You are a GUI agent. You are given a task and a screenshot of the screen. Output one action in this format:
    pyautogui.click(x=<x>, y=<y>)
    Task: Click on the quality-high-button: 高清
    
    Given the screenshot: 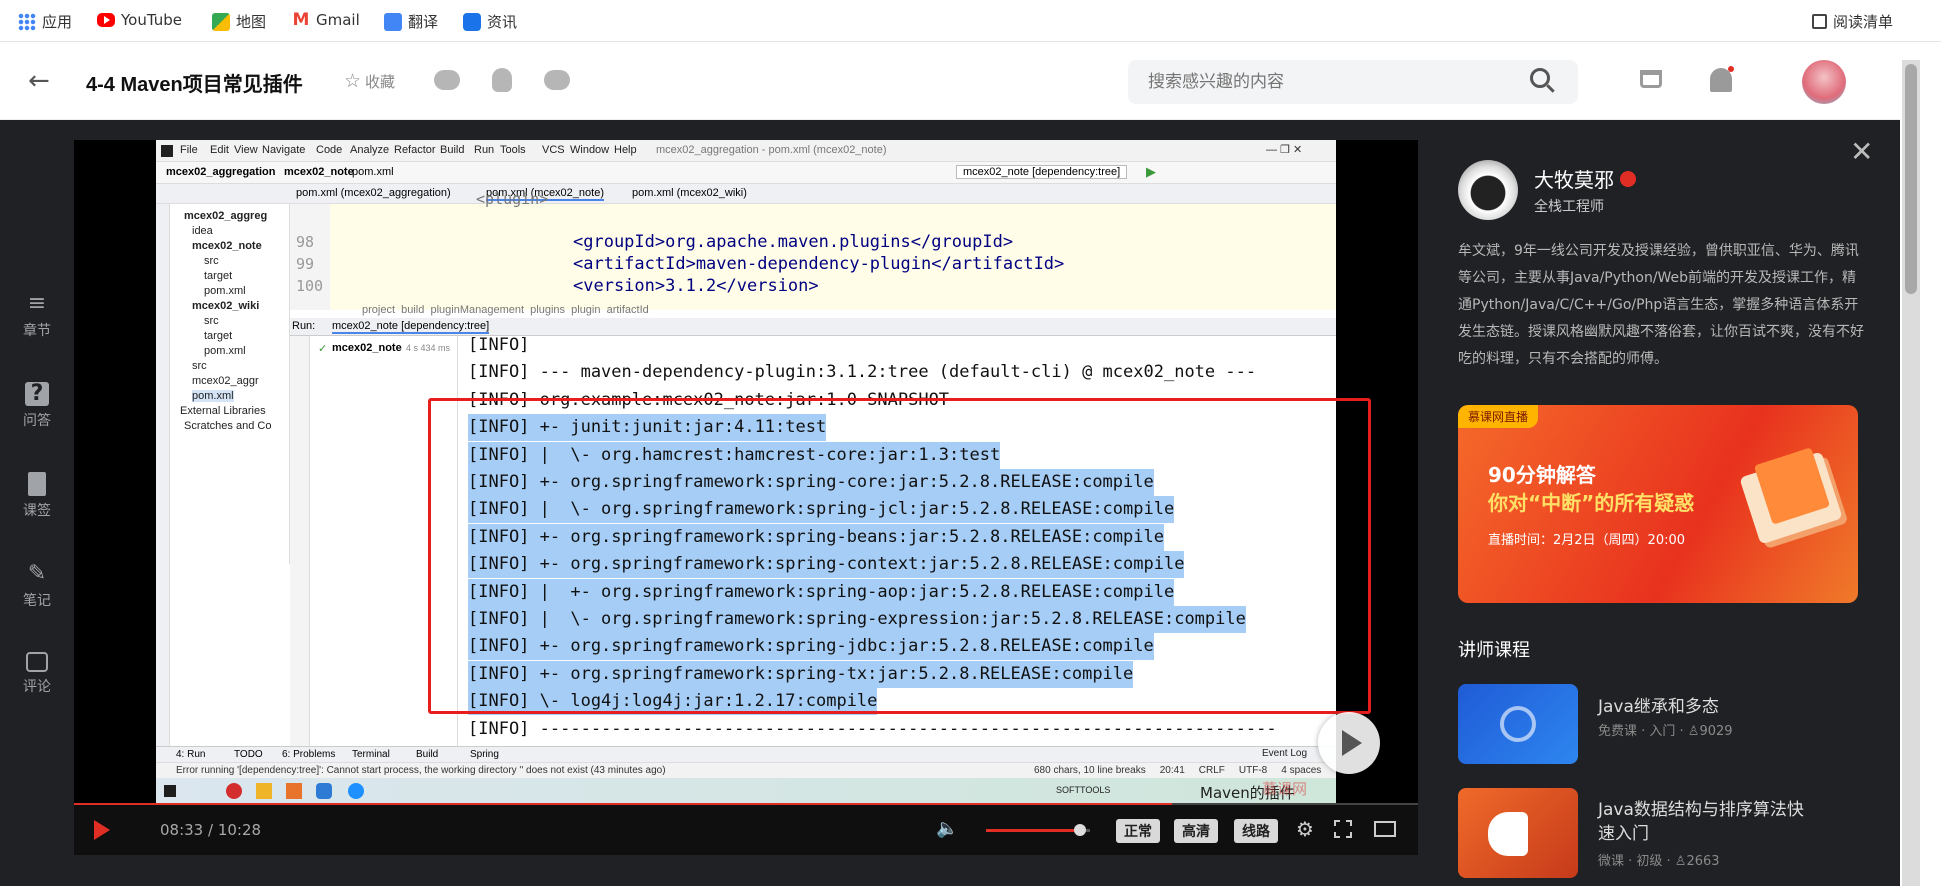 What is the action you would take?
    pyautogui.click(x=1196, y=831)
    